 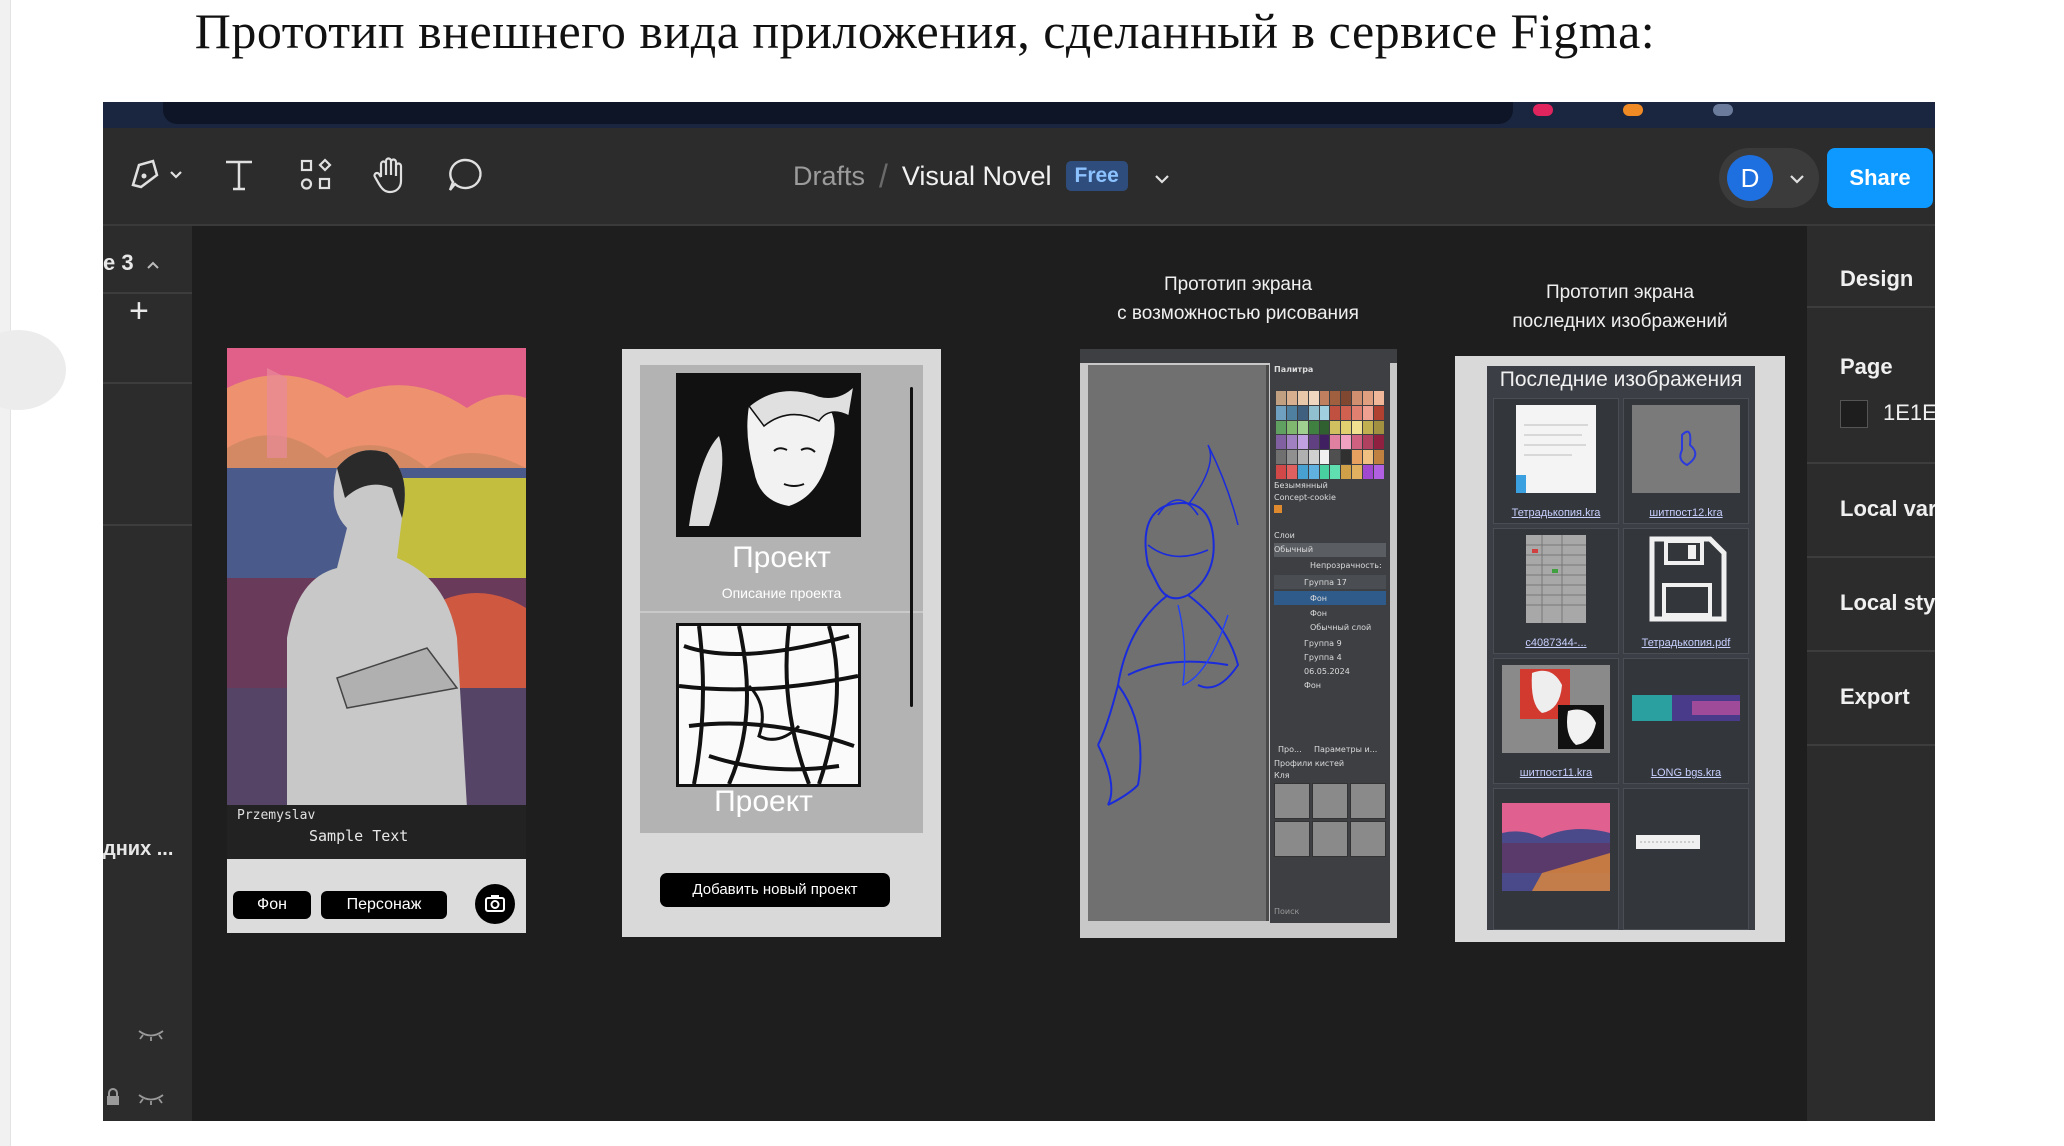 I want to click on resources-icon, so click(x=316, y=175).